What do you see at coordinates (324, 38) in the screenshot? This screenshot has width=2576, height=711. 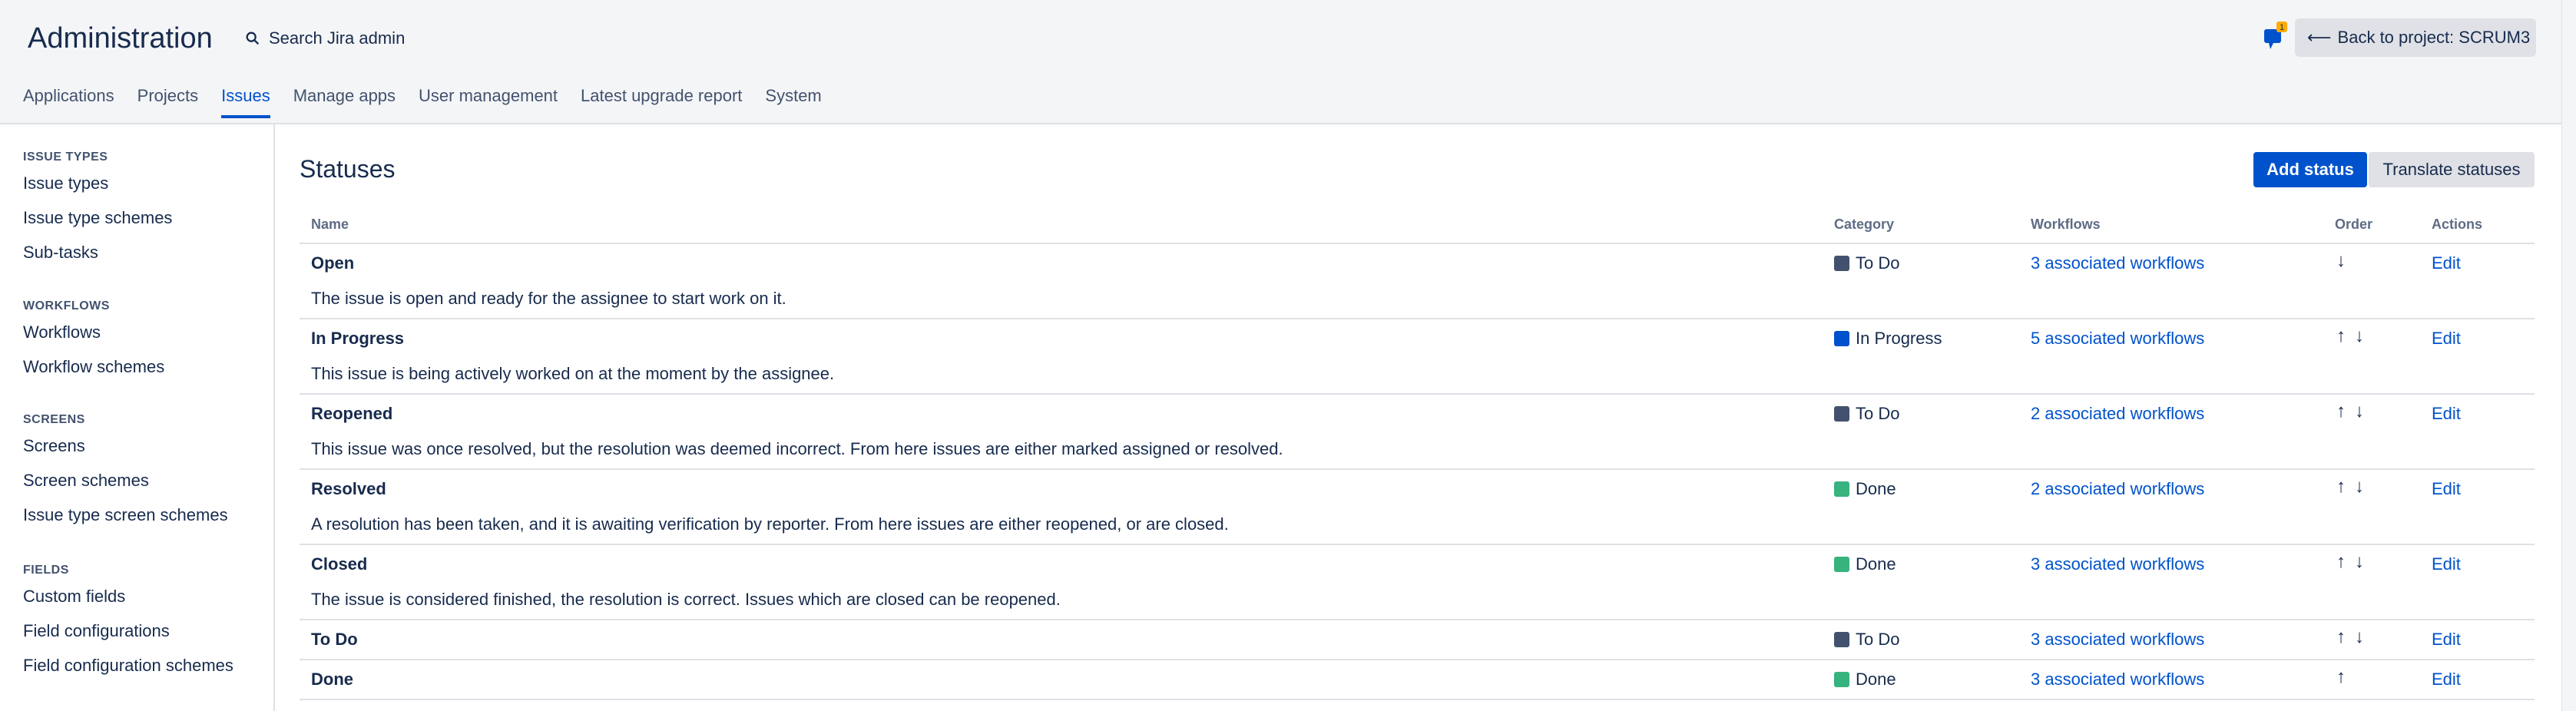 I see `search-admin-button: Search Jira admin` at bounding box center [324, 38].